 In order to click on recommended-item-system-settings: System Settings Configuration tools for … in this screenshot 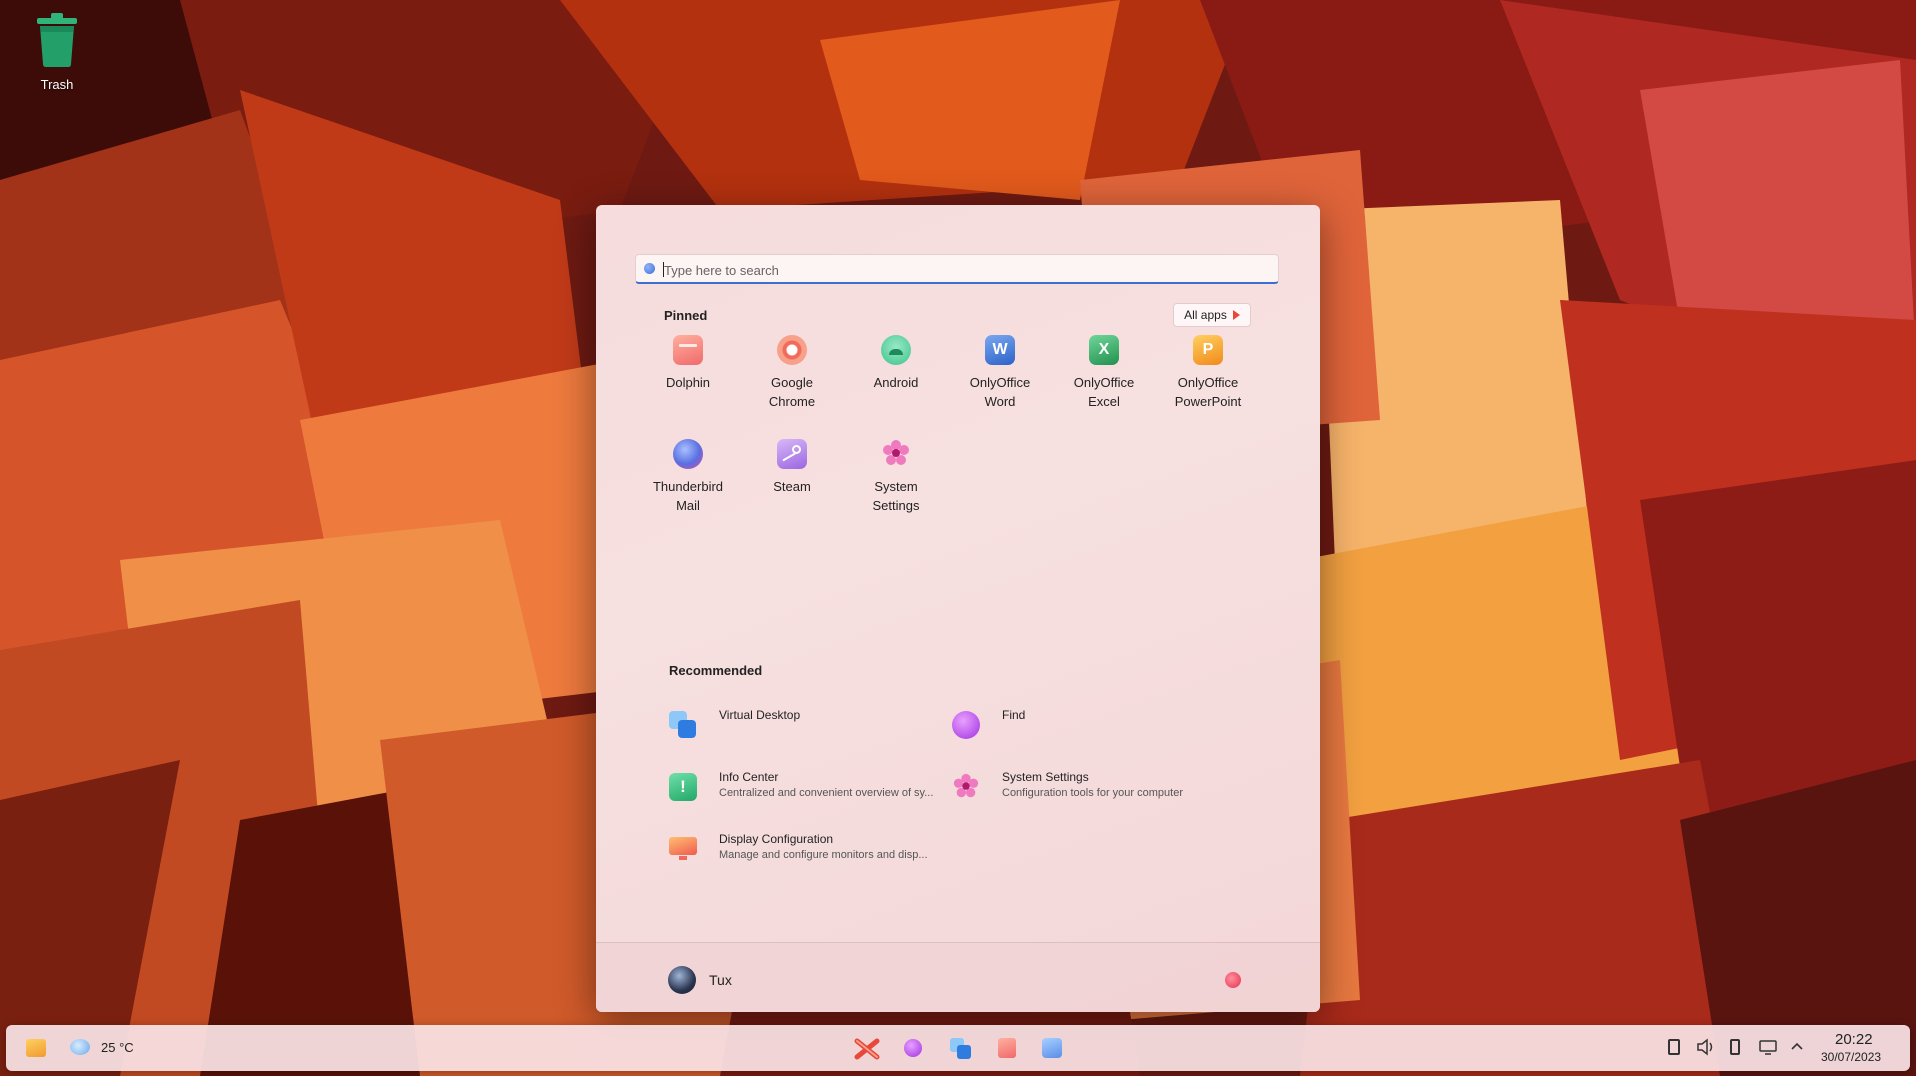, I will do `click(1085, 789)`.